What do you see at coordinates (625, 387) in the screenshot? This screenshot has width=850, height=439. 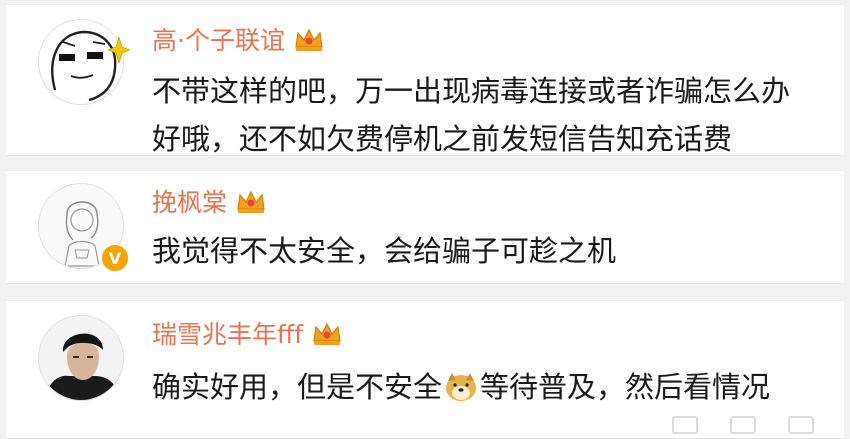 I see `comment-text-after: 等待普及，然后看情况` at bounding box center [625, 387].